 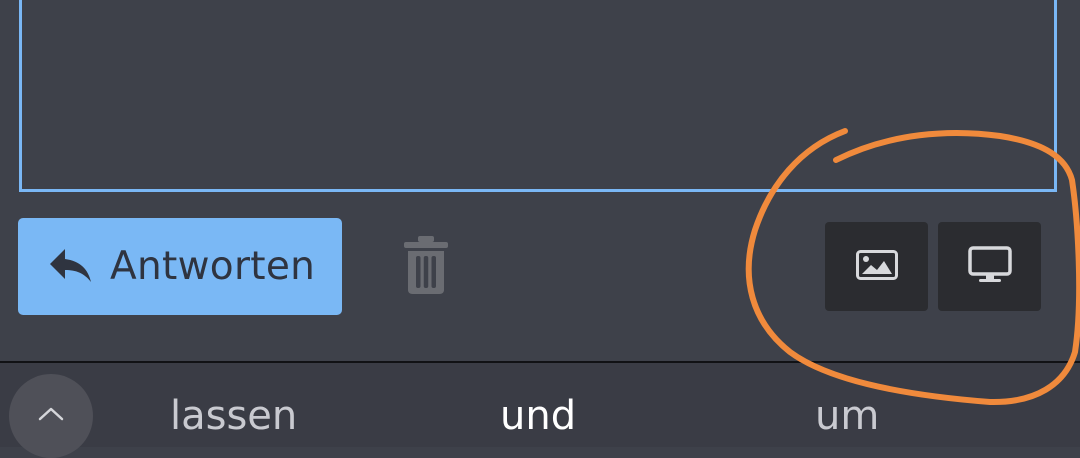 I want to click on suggestion-word: lassen, so click(x=233, y=416).